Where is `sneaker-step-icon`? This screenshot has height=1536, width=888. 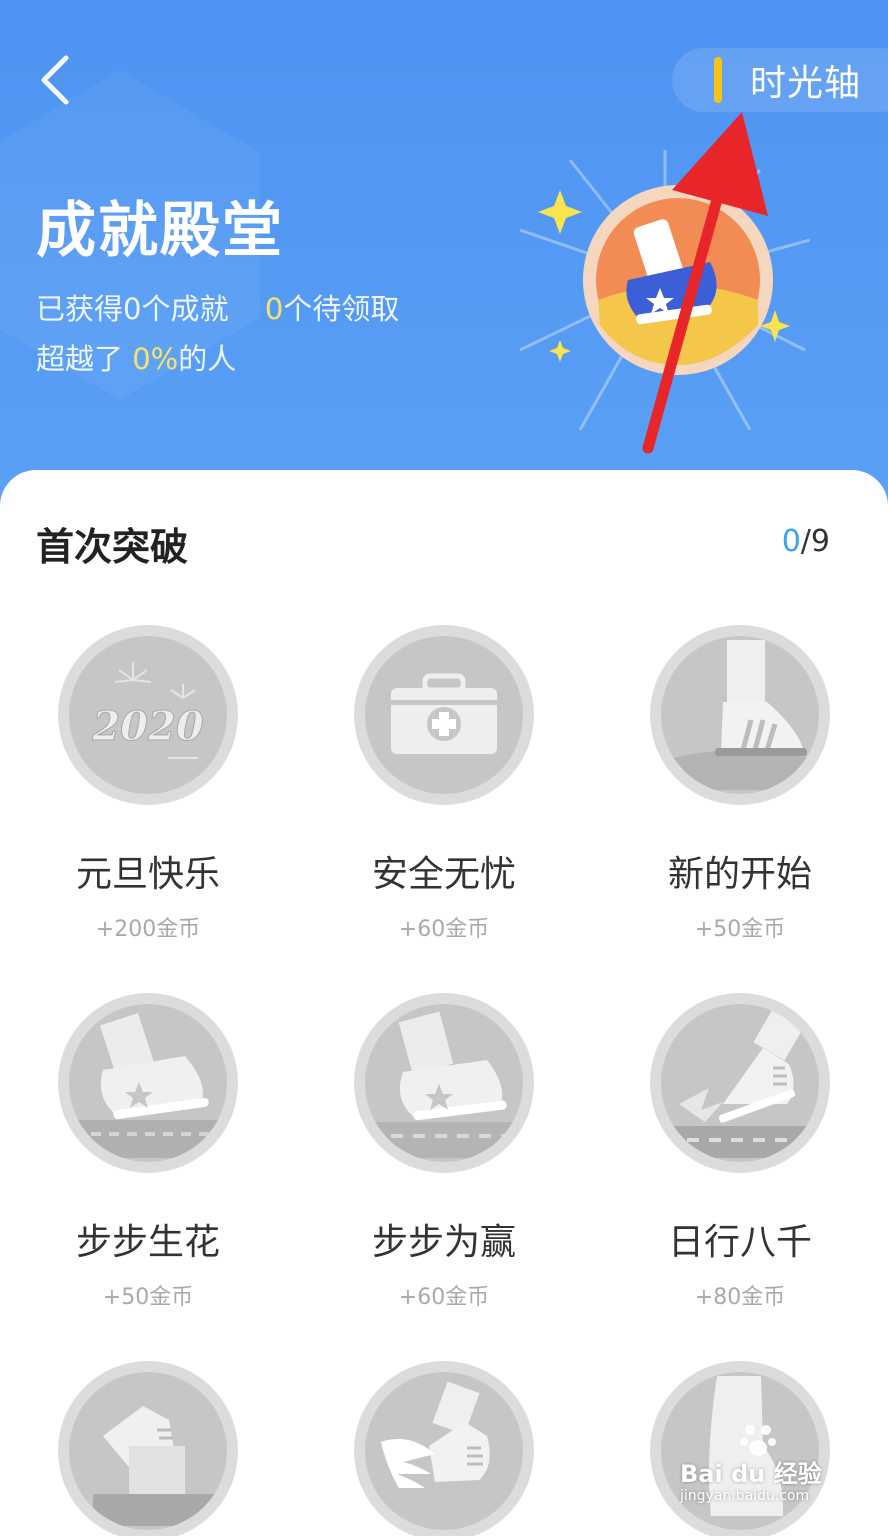
sneaker-step-icon is located at coordinates (148, 1083).